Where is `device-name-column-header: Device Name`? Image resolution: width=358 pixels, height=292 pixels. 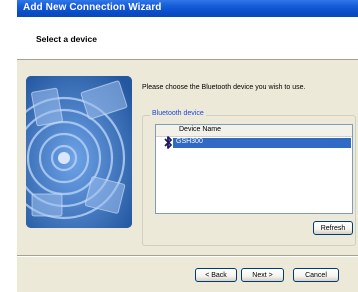 device-name-column-header: Device Name is located at coordinates (254, 131).